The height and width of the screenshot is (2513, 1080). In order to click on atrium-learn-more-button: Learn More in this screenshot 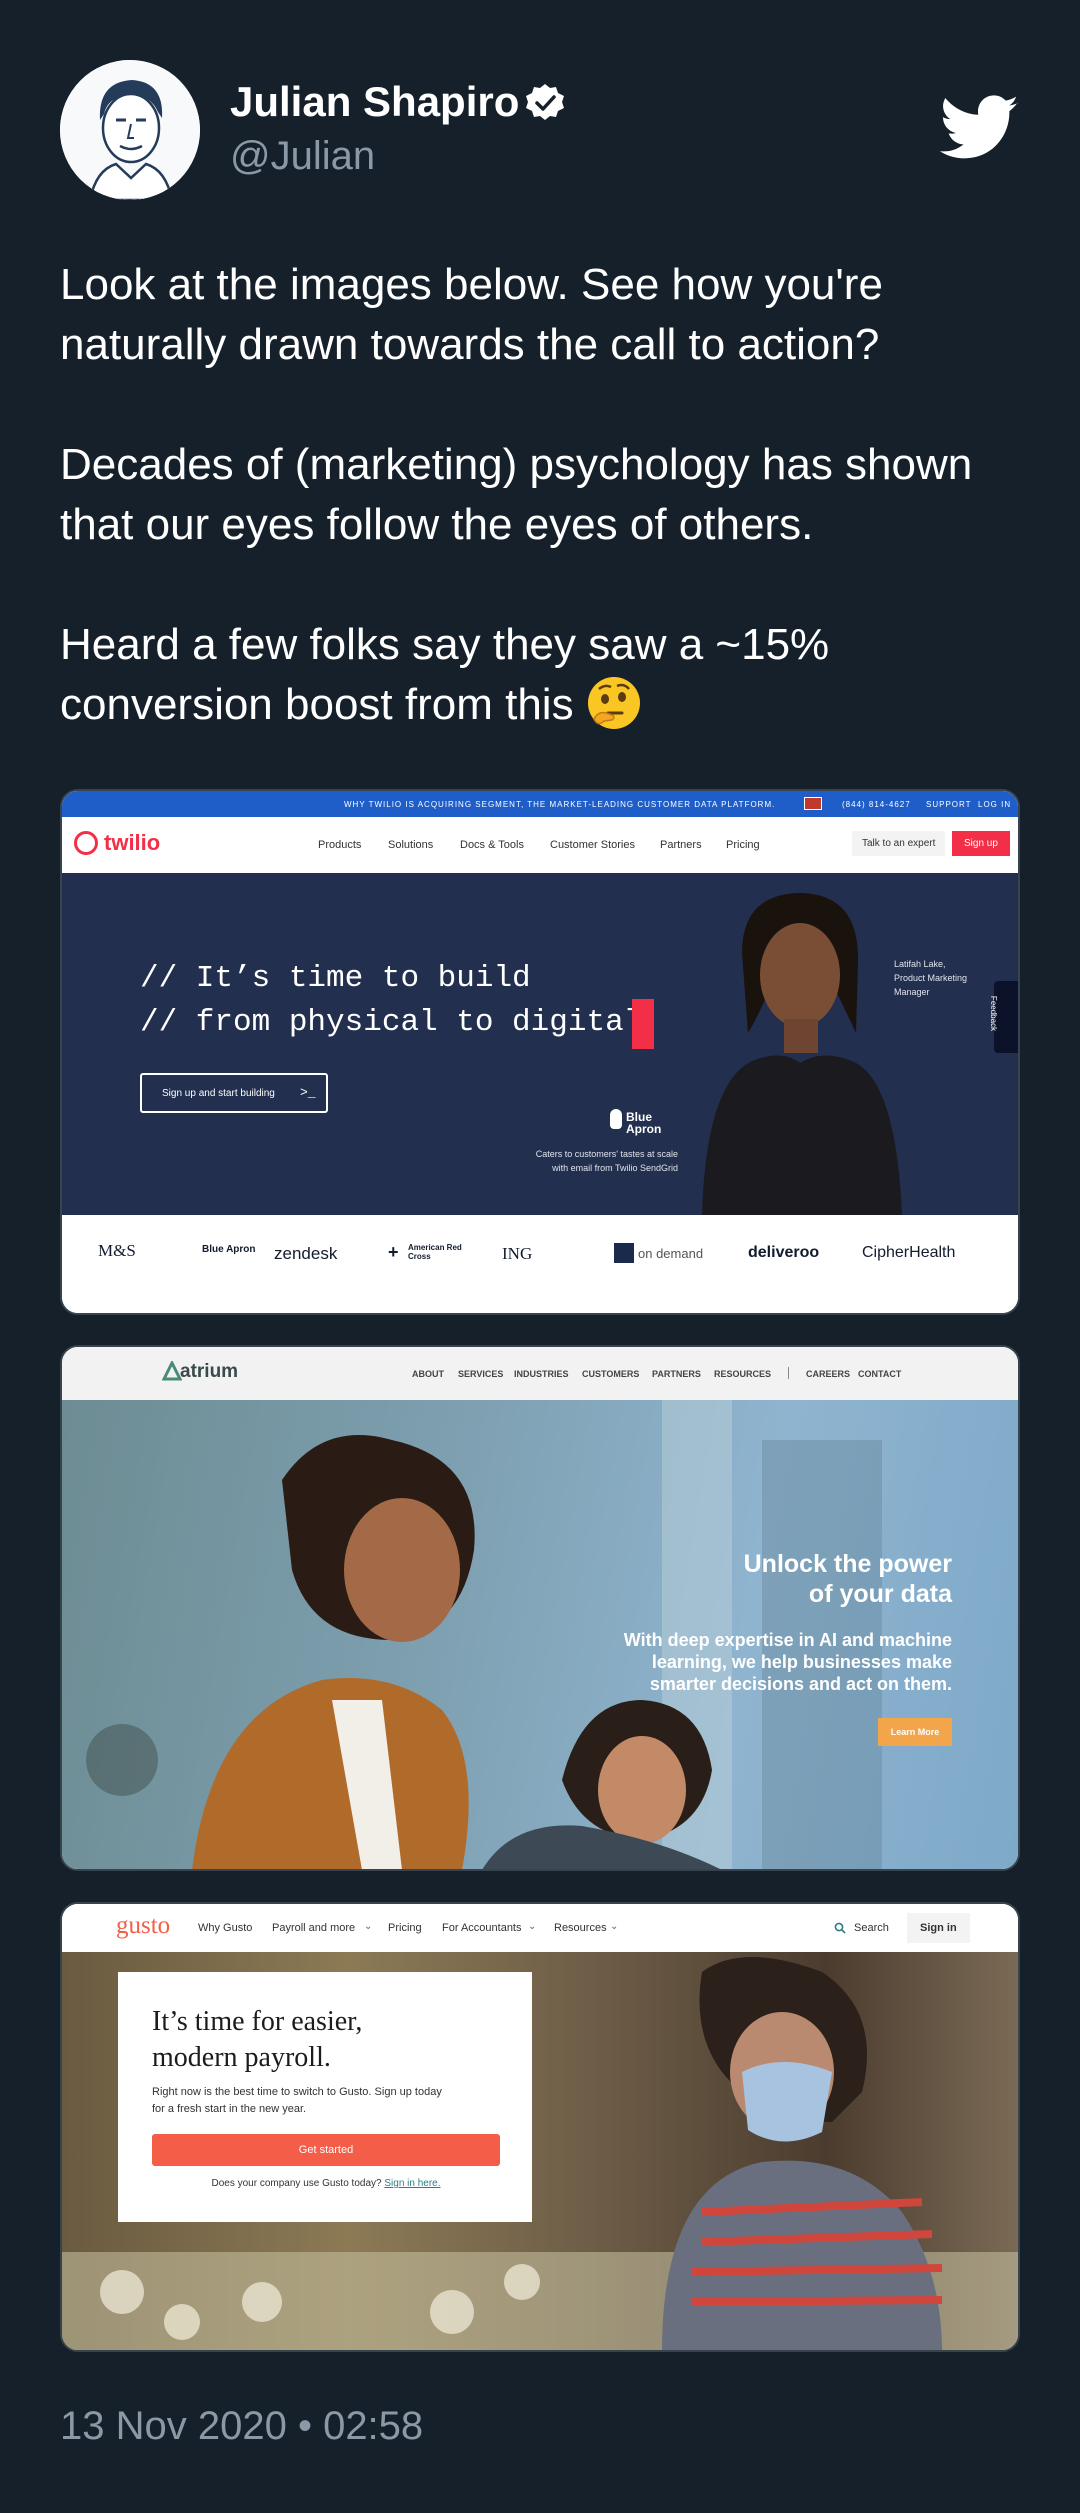, I will do `click(915, 1732)`.